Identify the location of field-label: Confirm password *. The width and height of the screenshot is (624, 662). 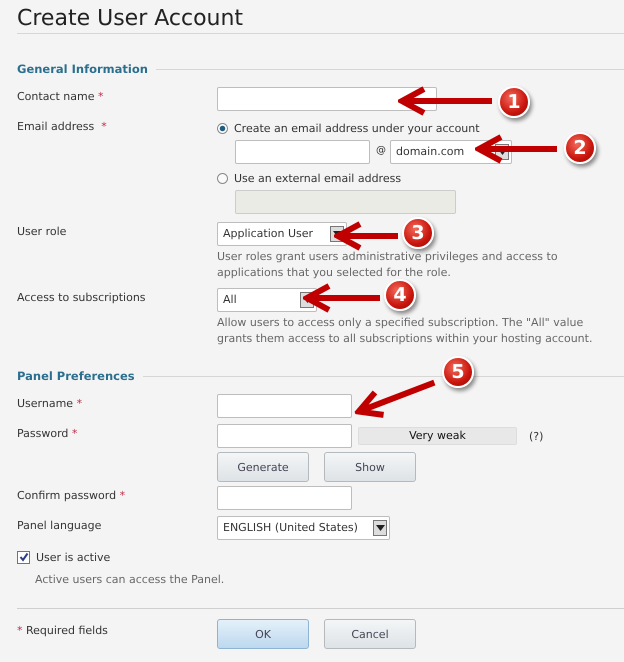
(71, 495).